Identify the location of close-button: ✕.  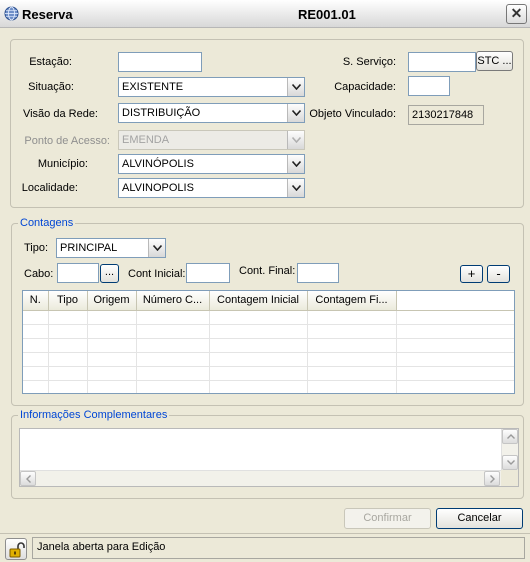
(516, 14).